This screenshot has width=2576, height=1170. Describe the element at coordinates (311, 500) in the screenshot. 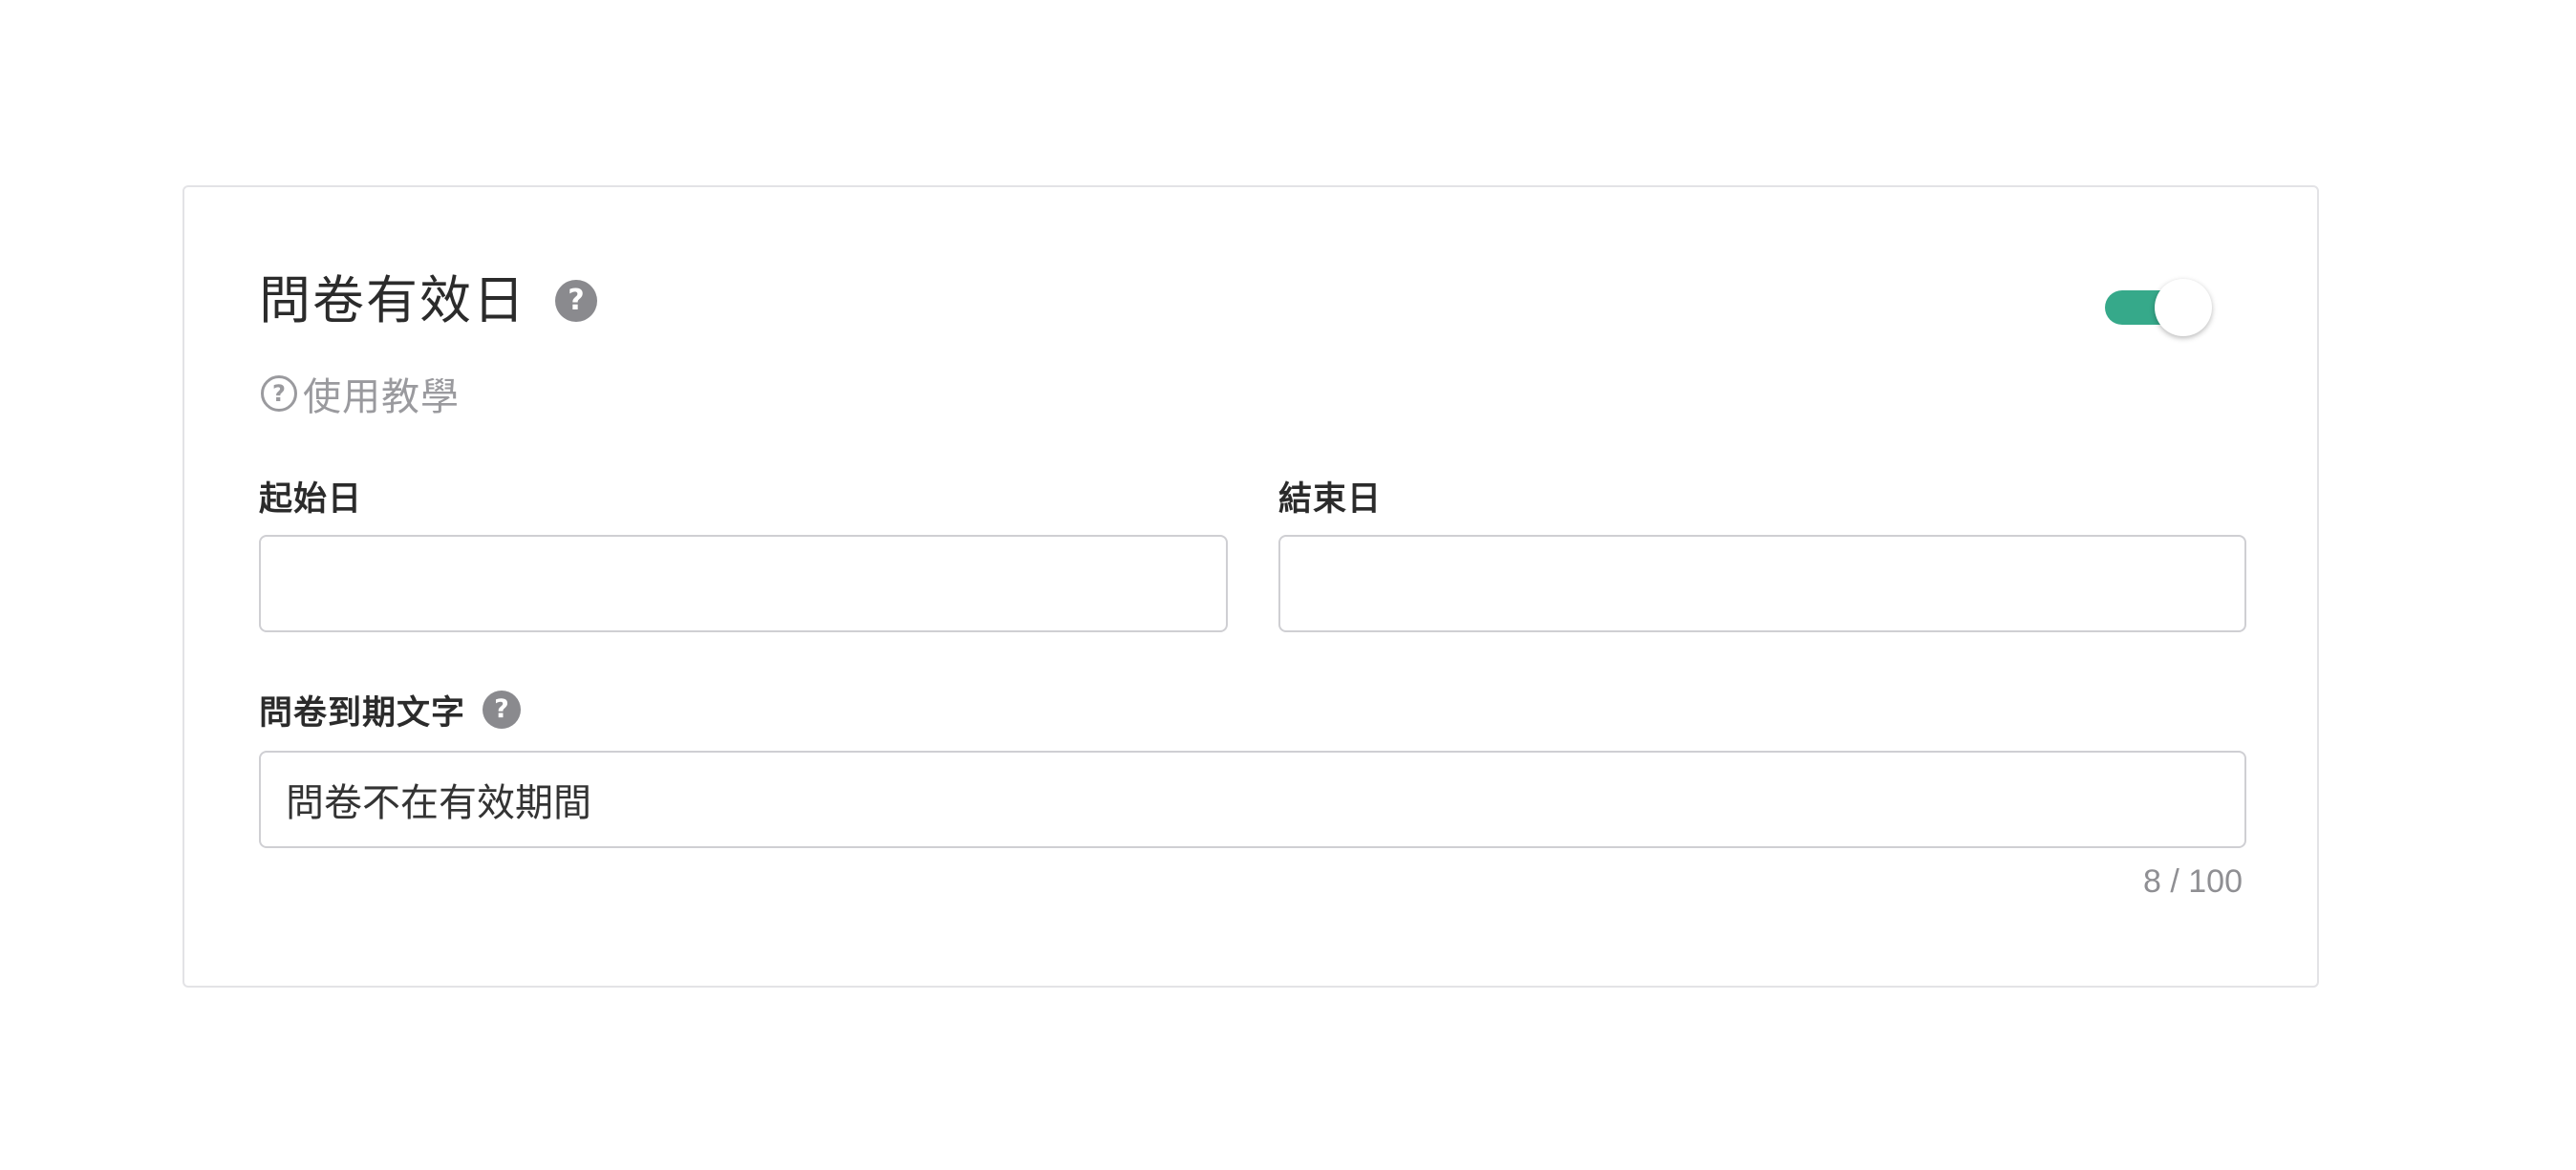

I see `start-date-label: 起始日` at that location.